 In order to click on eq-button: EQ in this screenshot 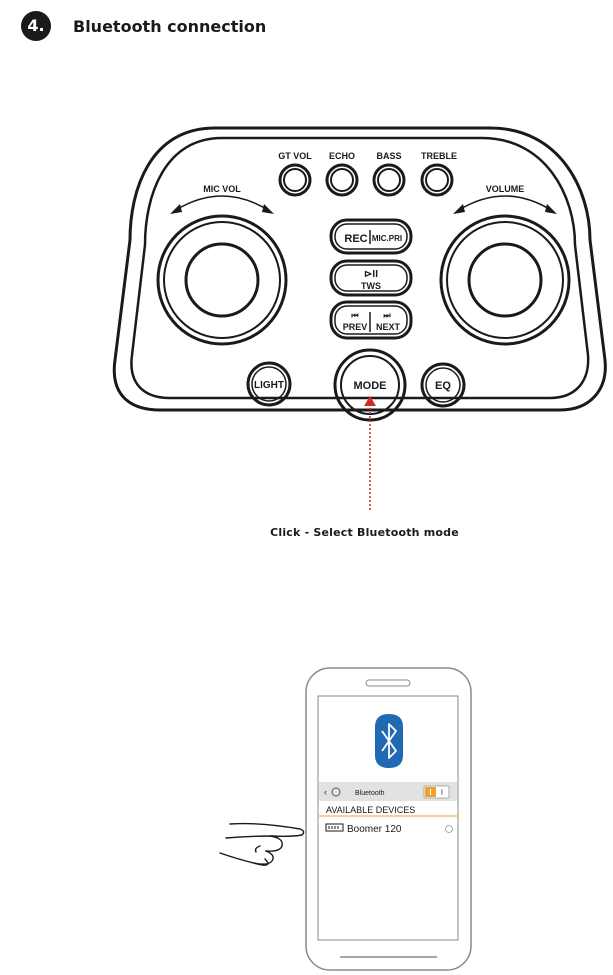, I will do `click(443, 385)`.